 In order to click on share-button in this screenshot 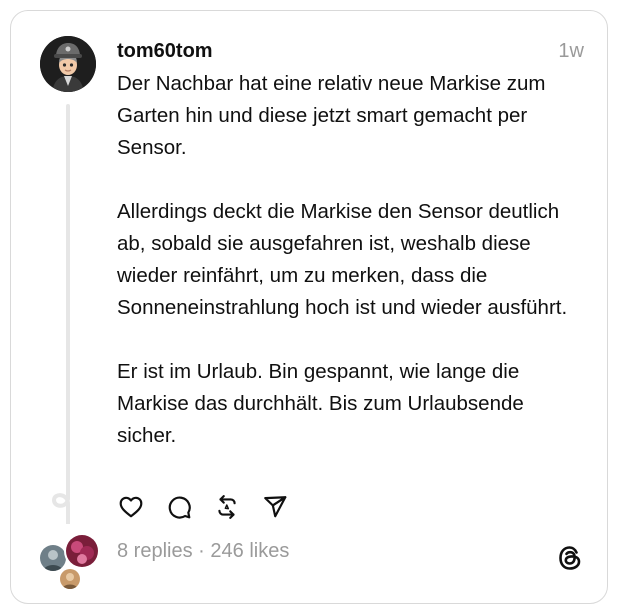, I will do `click(275, 507)`.